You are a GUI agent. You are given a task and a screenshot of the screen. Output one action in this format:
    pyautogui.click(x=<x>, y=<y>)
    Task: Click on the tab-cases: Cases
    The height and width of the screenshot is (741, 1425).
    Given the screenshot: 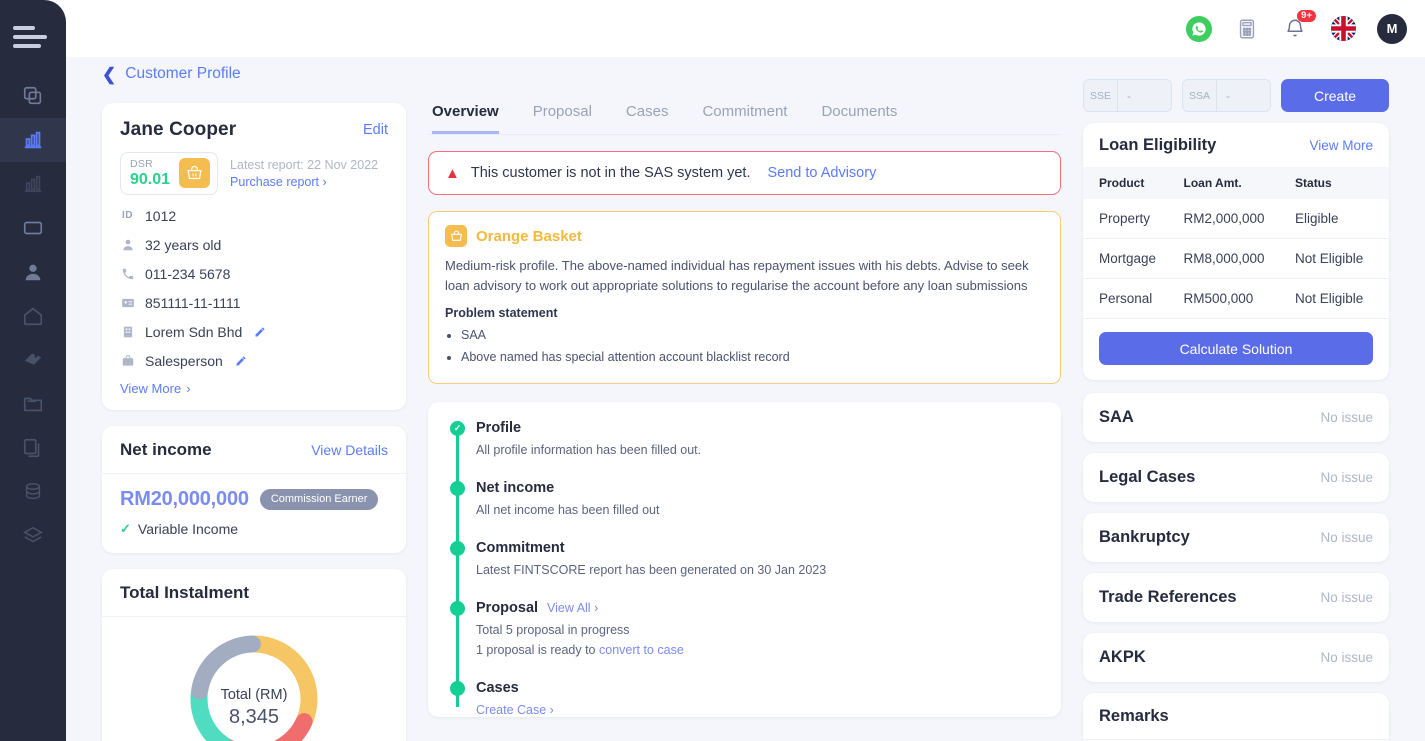 What is the action you would take?
    pyautogui.click(x=647, y=118)
    